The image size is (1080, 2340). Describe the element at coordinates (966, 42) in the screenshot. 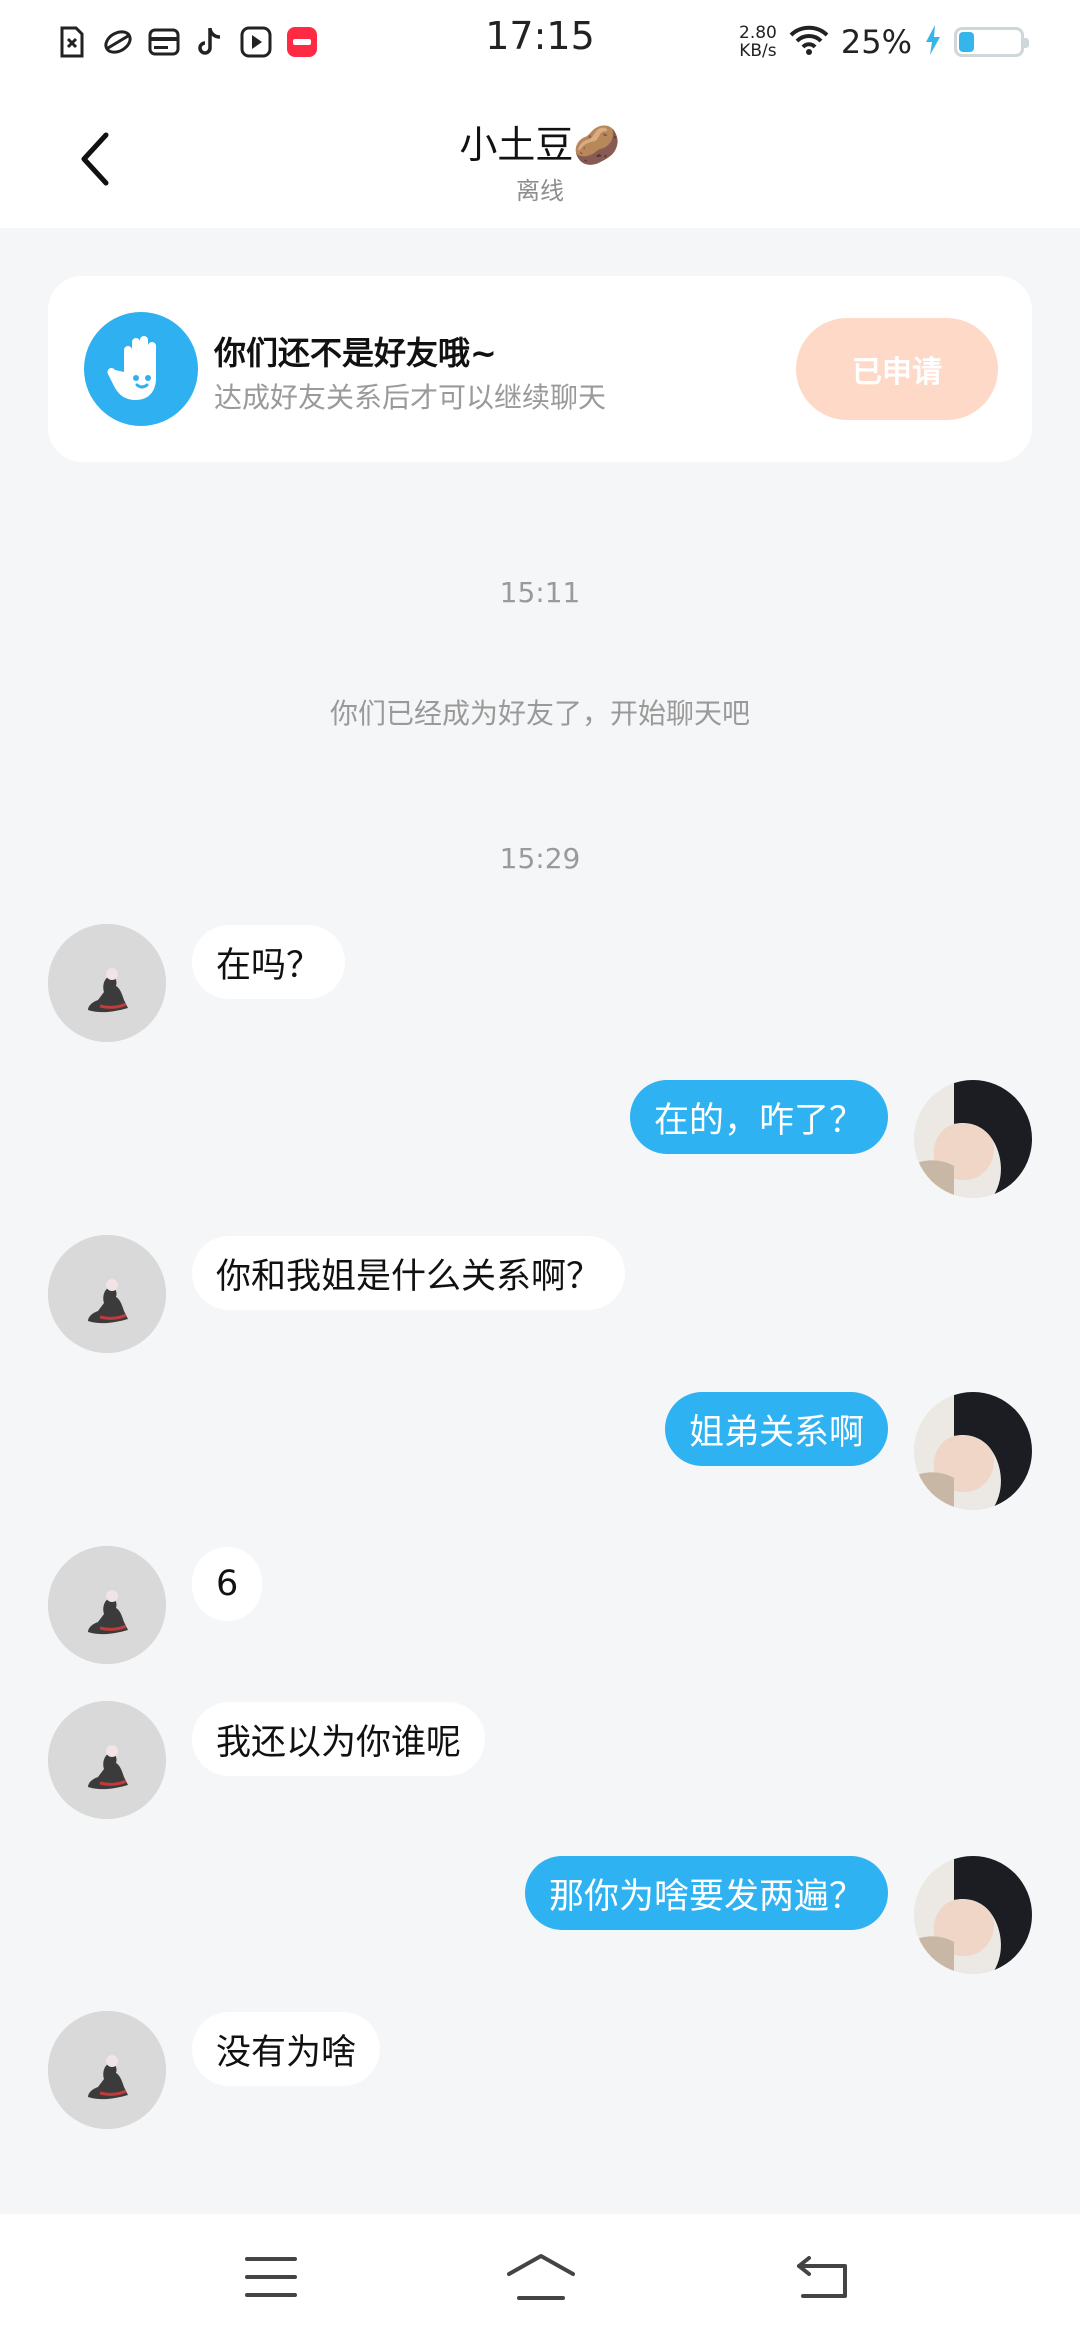

I see `battery-level` at that location.